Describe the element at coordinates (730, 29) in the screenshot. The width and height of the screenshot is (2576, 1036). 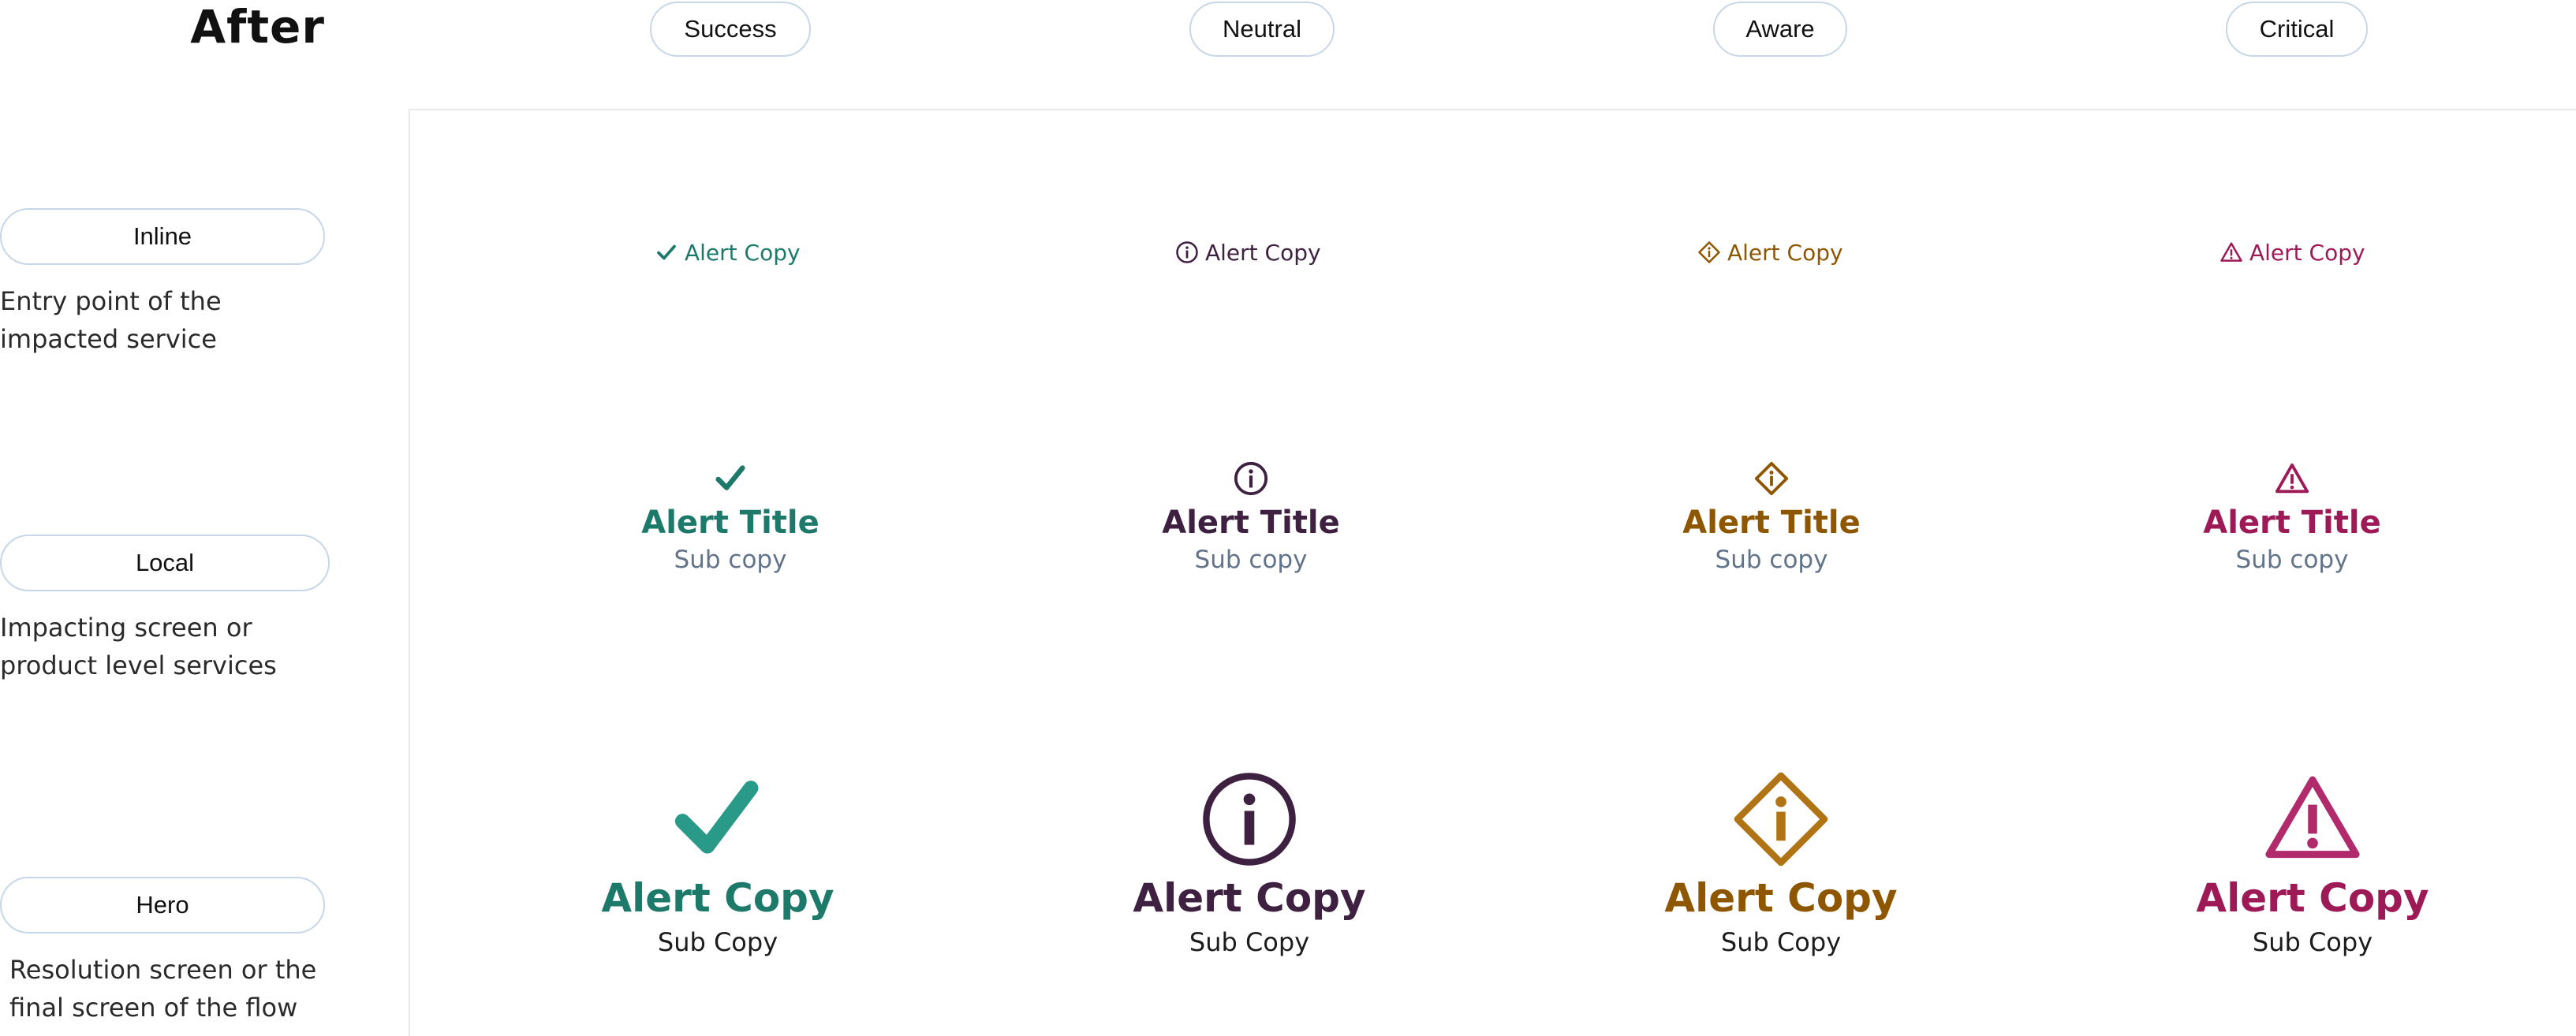
I see `column-header-success: Success` at that location.